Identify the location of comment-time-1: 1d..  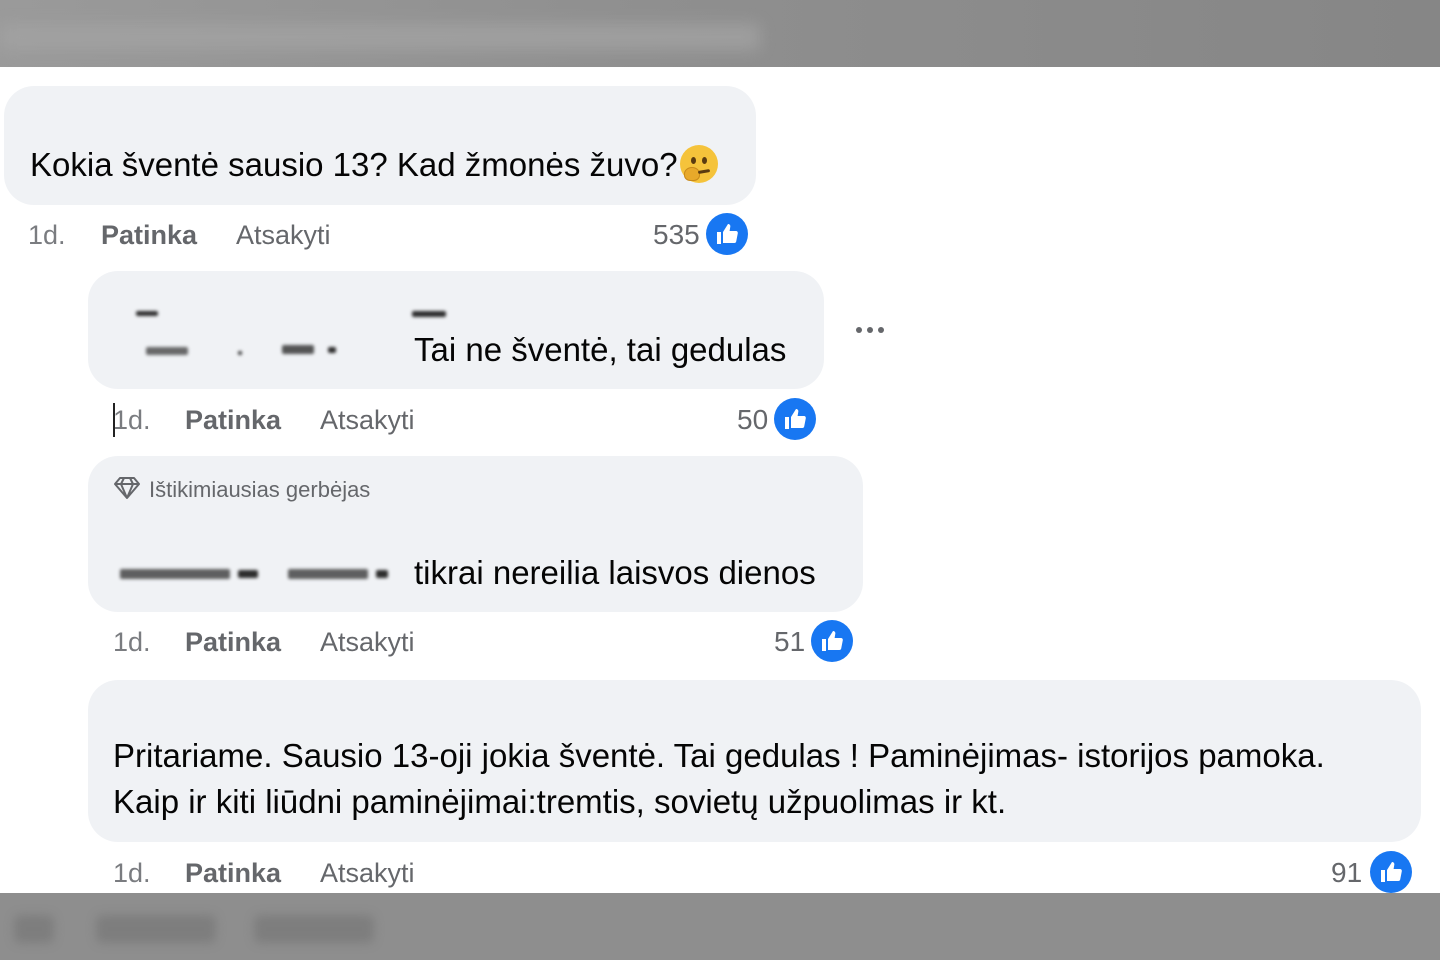
(47, 235).